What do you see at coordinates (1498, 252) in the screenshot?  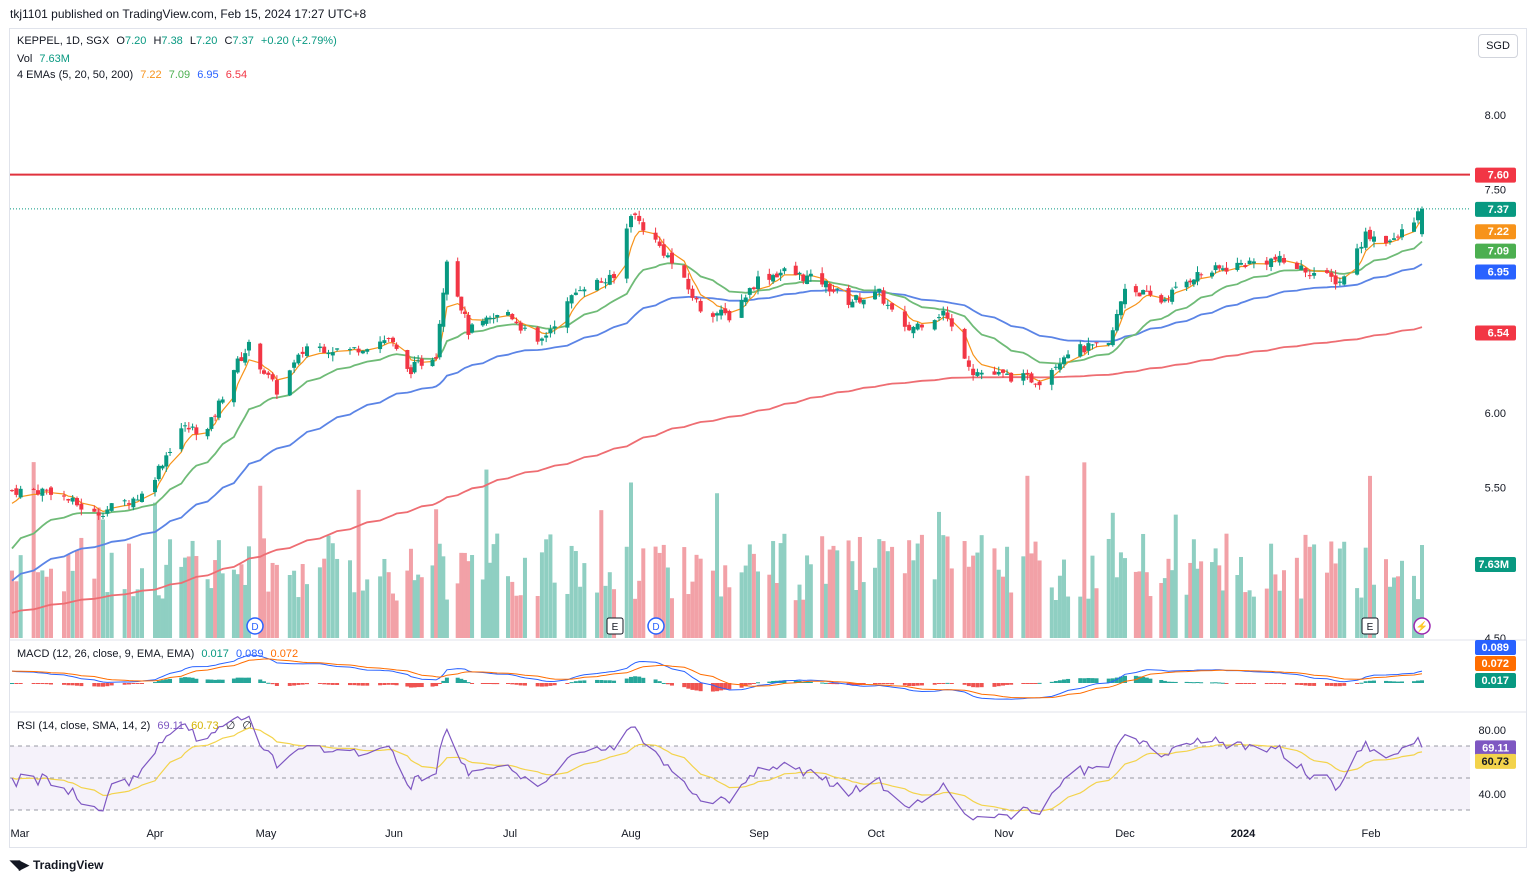 I see `price-badge-text: 7.09` at bounding box center [1498, 252].